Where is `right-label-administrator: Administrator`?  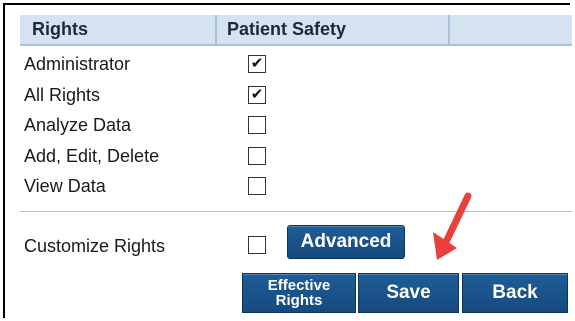 right-label-administrator: Administrator is located at coordinates (77, 64).